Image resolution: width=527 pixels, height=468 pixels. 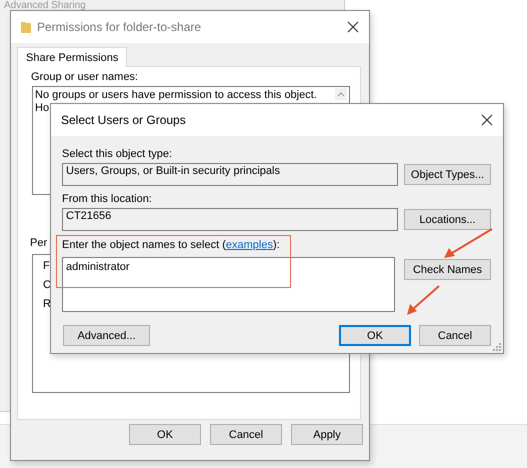 I want to click on tab: Share Permissions, so click(x=72, y=57).